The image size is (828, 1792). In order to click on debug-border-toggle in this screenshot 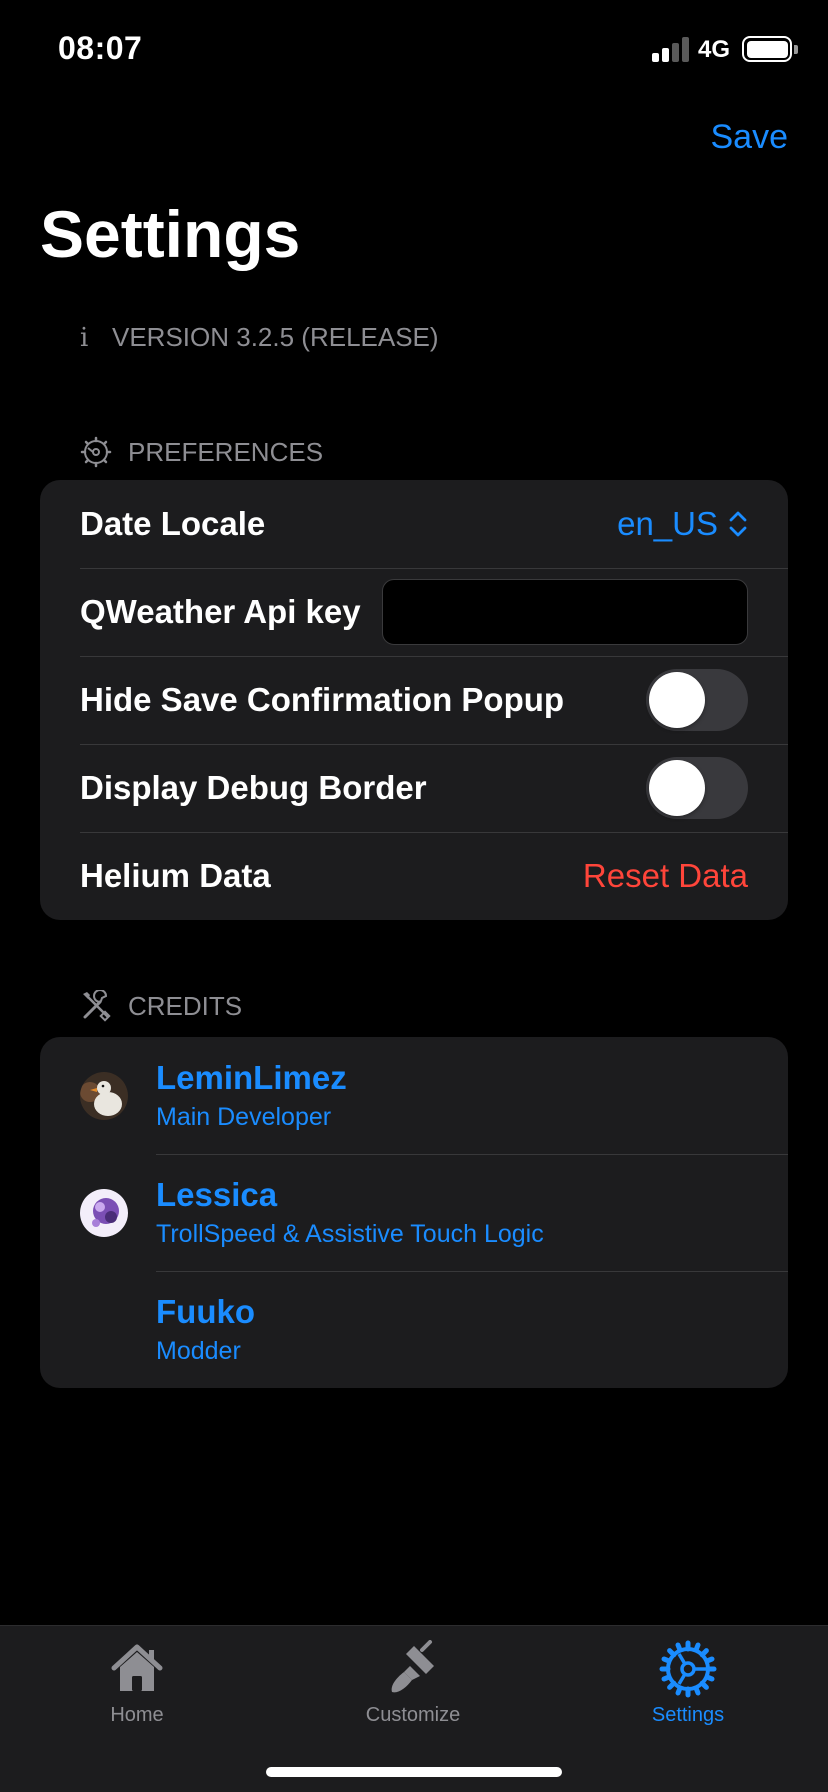, I will do `click(697, 788)`.